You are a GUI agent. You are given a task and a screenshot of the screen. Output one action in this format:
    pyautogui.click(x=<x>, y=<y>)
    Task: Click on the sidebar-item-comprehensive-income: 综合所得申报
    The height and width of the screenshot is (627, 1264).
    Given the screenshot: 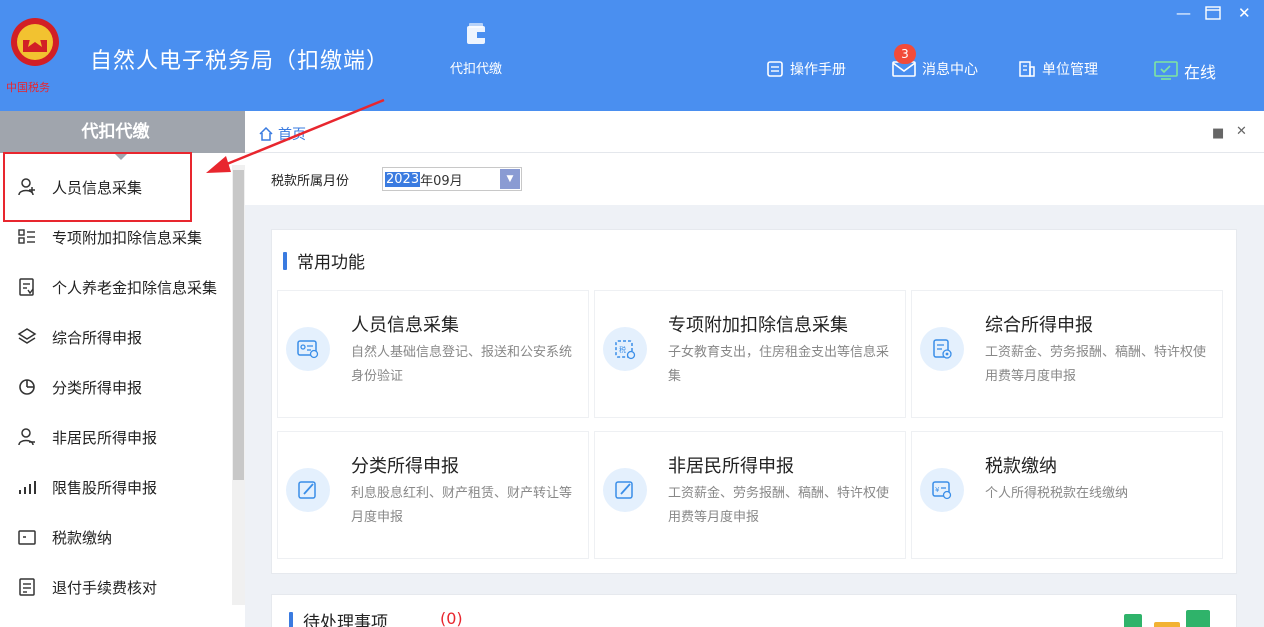 What is the action you would take?
    pyautogui.click(x=116, y=337)
    